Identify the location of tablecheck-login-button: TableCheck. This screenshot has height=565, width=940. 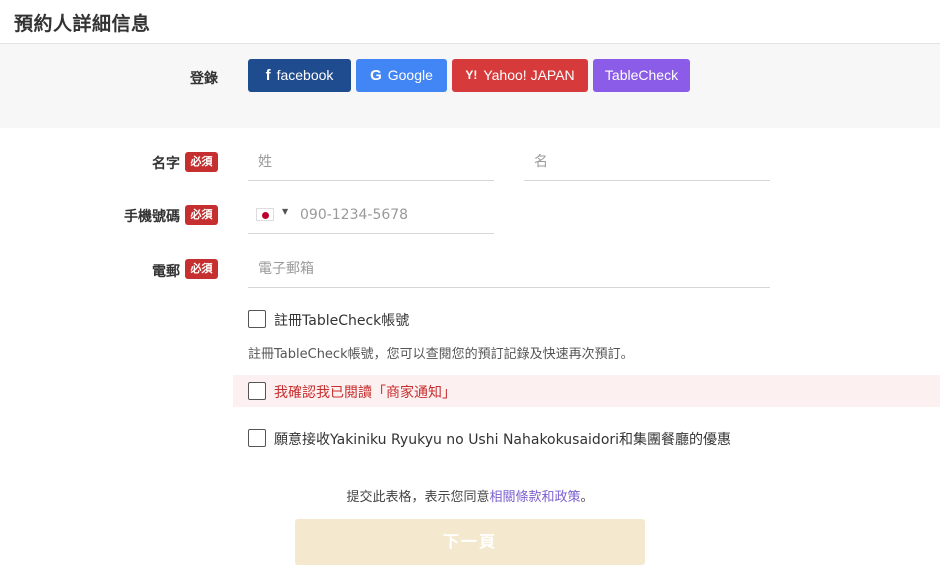
(641, 75).